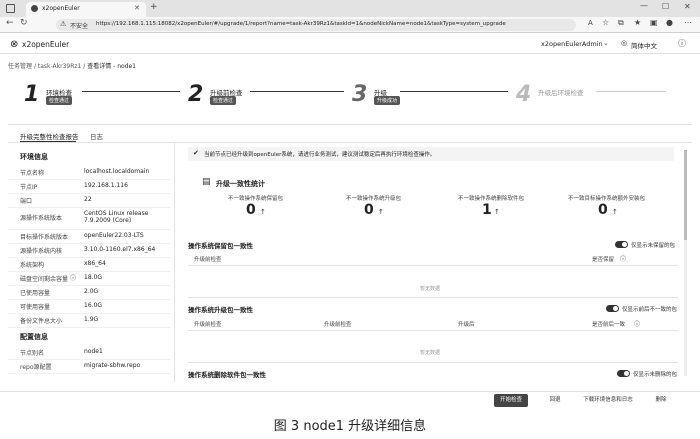 Image resolution: width=700 pixels, height=439 pixels. Describe the element at coordinates (96, 136) in the screenshot. I see `tab-log: 日志` at that location.